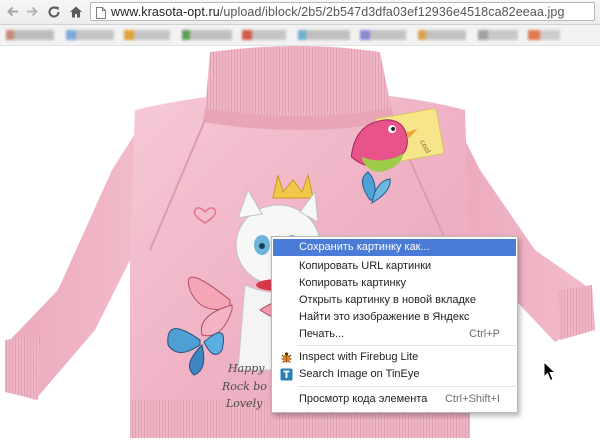 The width and height of the screenshot is (600, 443). I want to click on menu-item-inspect-element: Просмотр кода элемента Ctrl+Shift+I, so click(394, 399).